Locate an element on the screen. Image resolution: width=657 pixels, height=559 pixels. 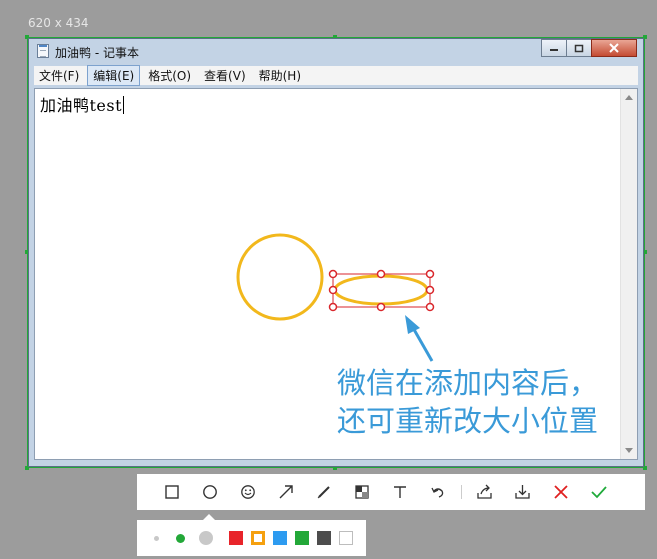
undo-tool is located at coordinates (438, 492).